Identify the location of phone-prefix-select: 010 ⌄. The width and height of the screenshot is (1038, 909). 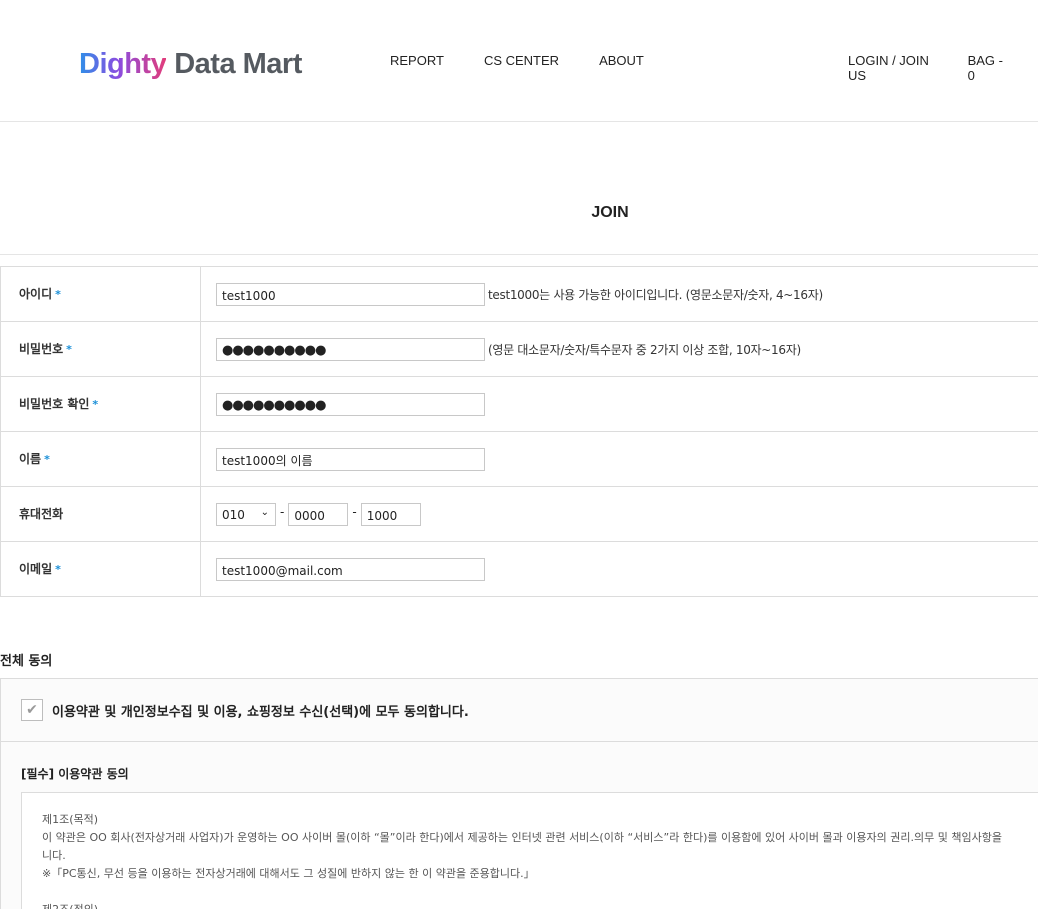
(246, 514).